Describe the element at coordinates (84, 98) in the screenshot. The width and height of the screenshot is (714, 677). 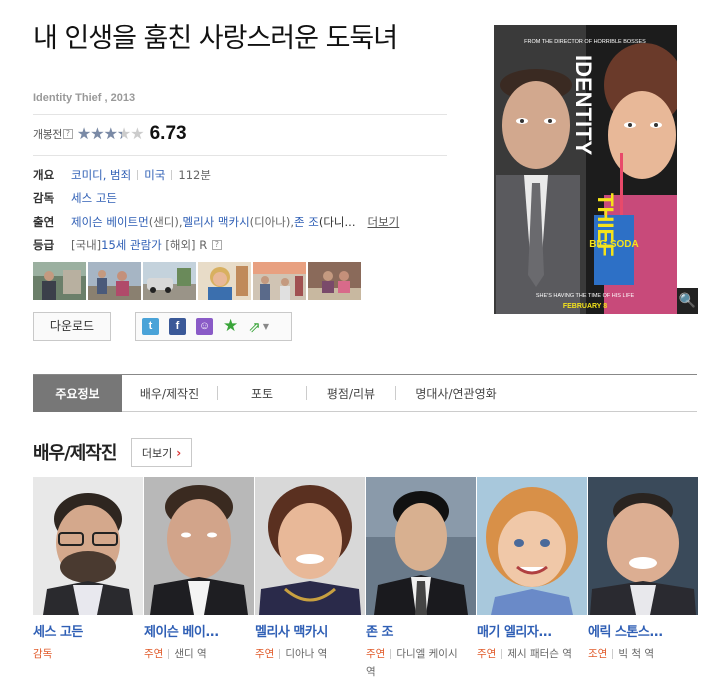
I see `movie-subtitle: Identity Thief , 2013` at that location.